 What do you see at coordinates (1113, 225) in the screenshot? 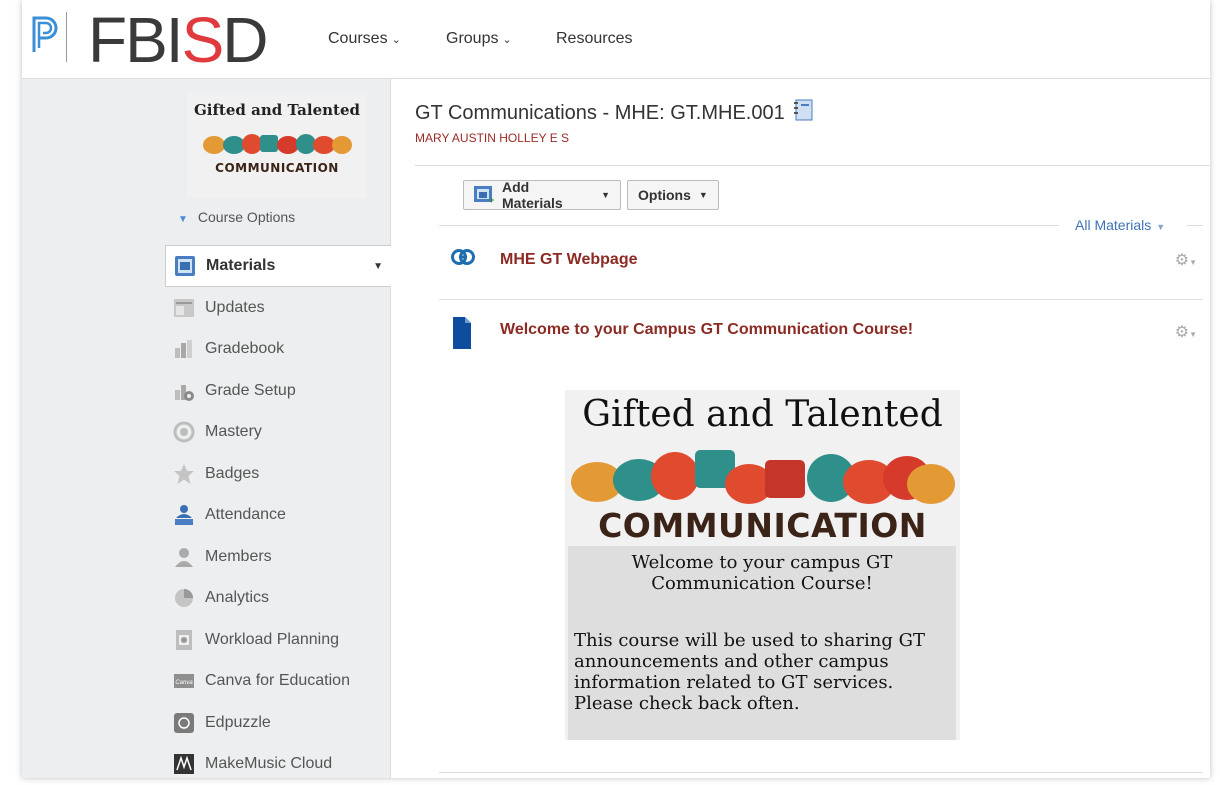
I see `all-materials-label: All Materials` at bounding box center [1113, 225].